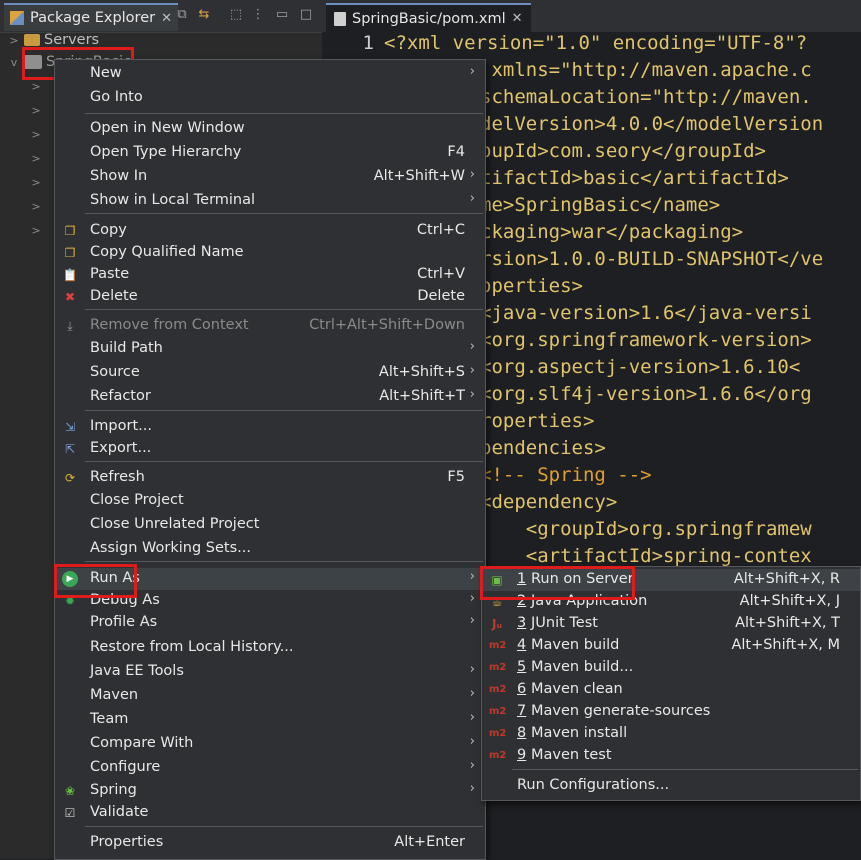 The height and width of the screenshot is (860, 861). I want to click on menu-item-number: 9, so click(522, 755).